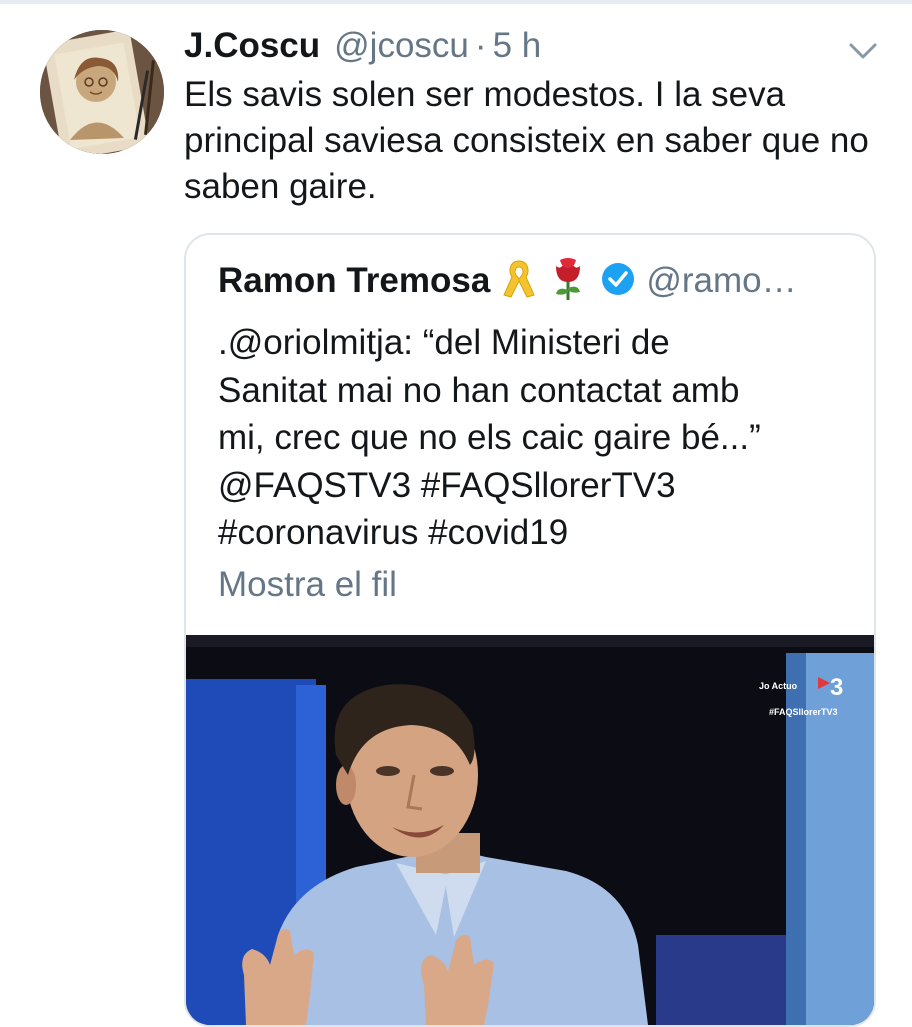 The height and width of the screenshot is (1027, 912). Describe the element at coordinates (836, 687) in the screenshot. I see `channel-logo: 3` at that location.